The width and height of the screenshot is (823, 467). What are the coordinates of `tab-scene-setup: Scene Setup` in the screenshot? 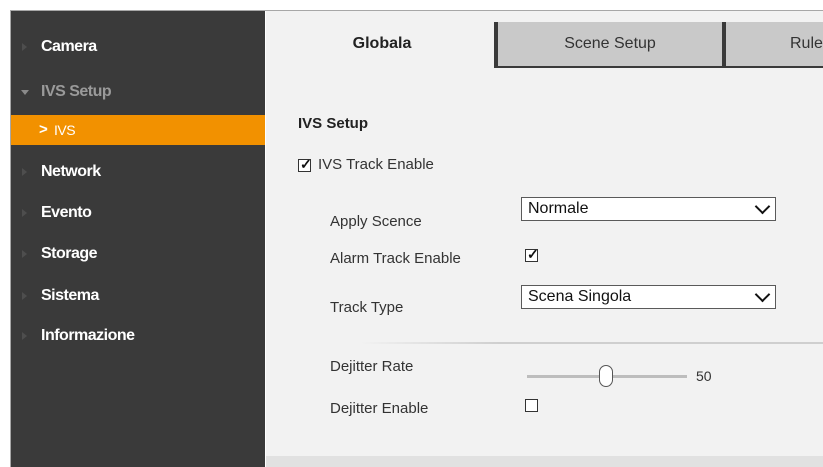 It's located at (608, 44).